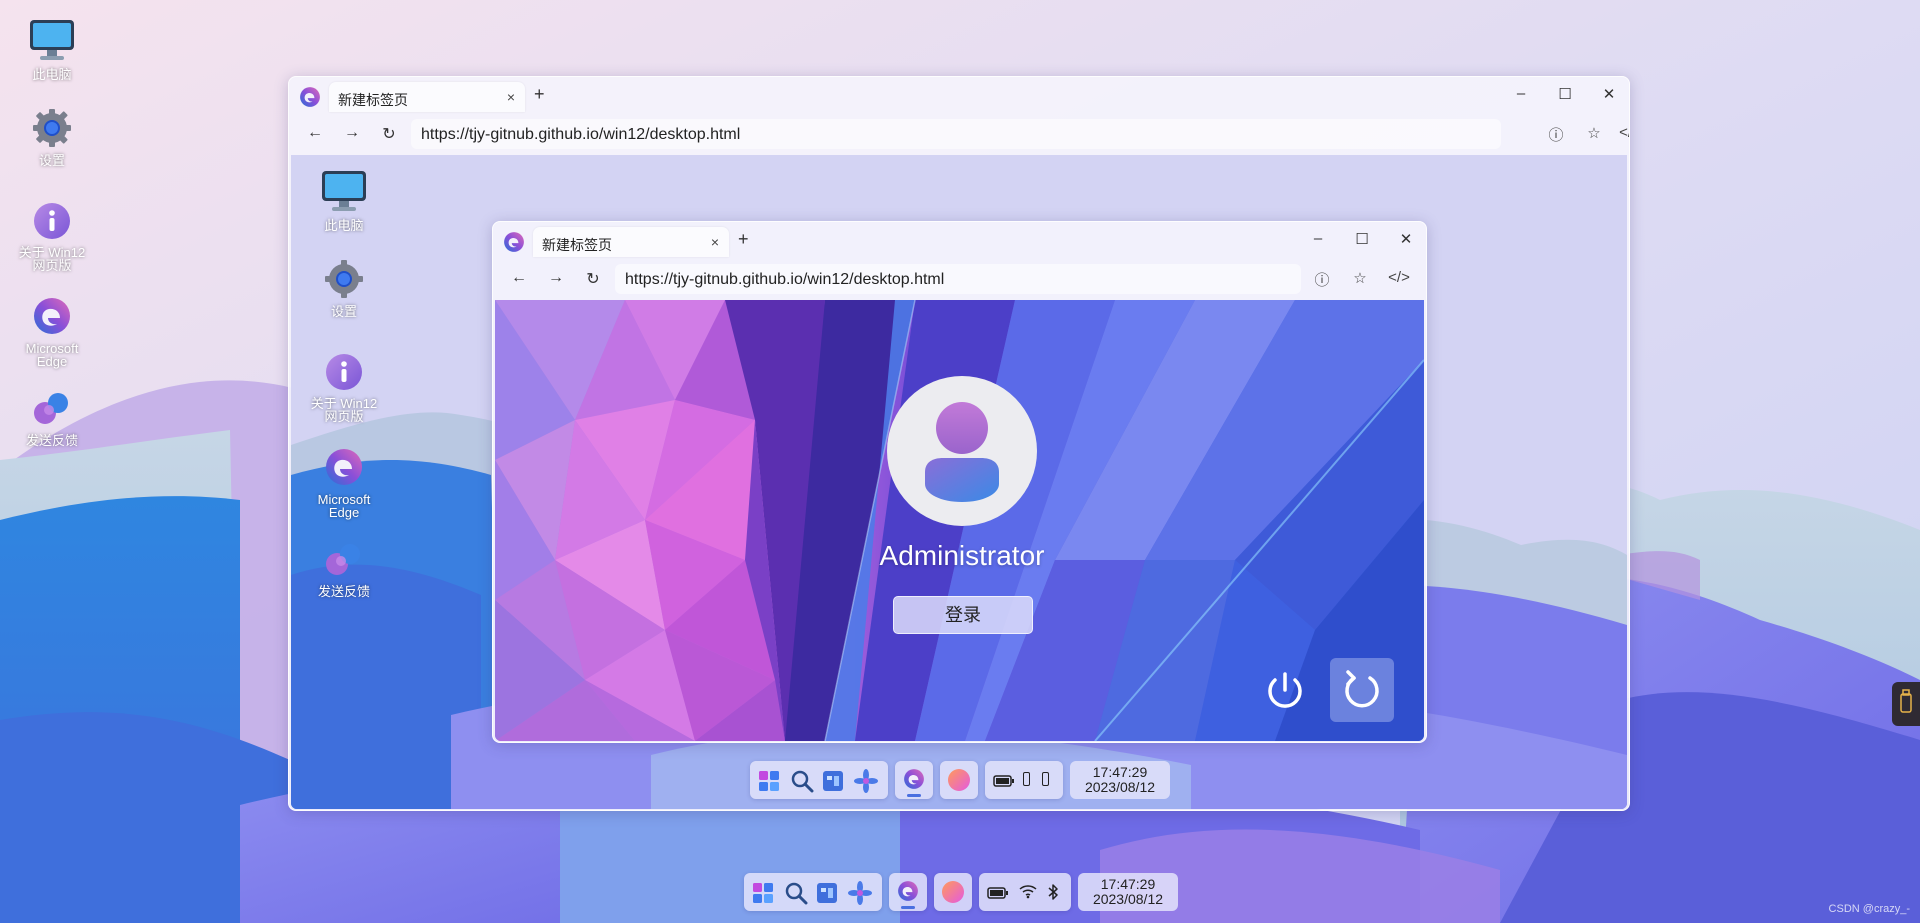 This screenshot has width=1920, height=923. I want to click on embedded-icon-this-pc: 此电脑, so click(344, 200).